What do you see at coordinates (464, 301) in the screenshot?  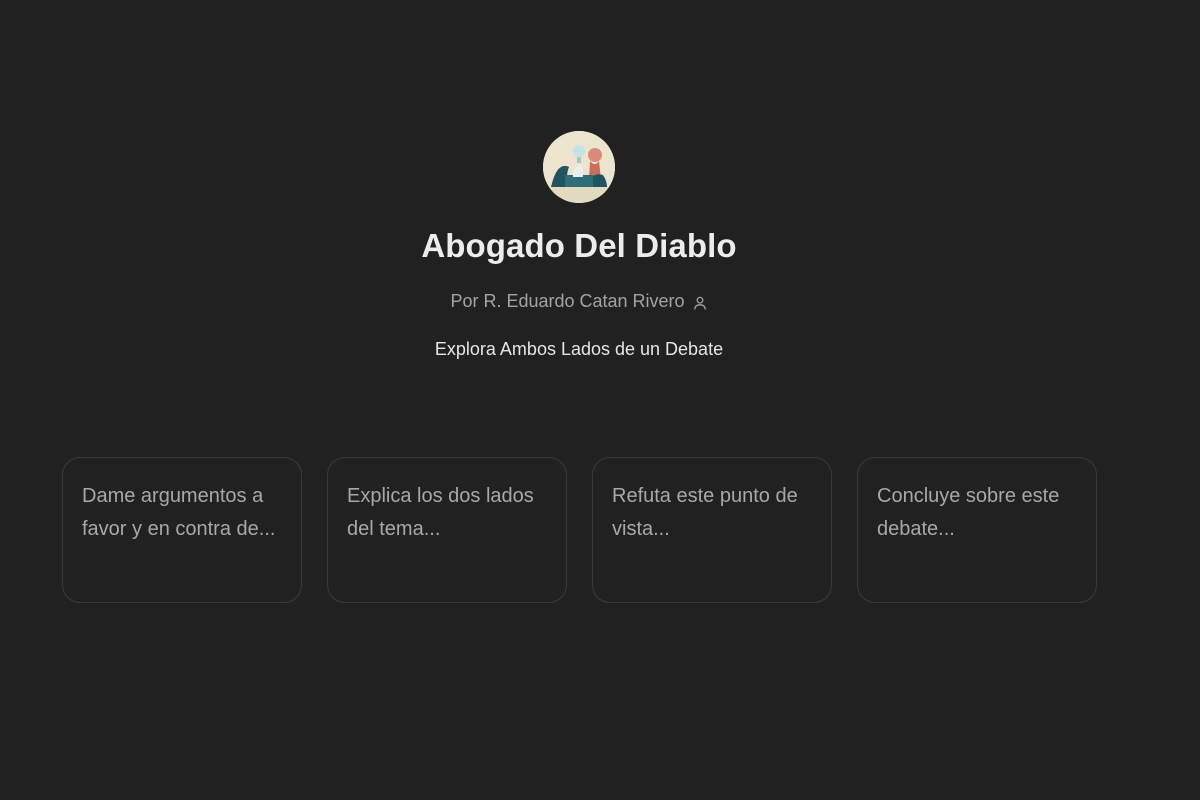 I see `author-prefix: Por` at bounding box center [464, 301].